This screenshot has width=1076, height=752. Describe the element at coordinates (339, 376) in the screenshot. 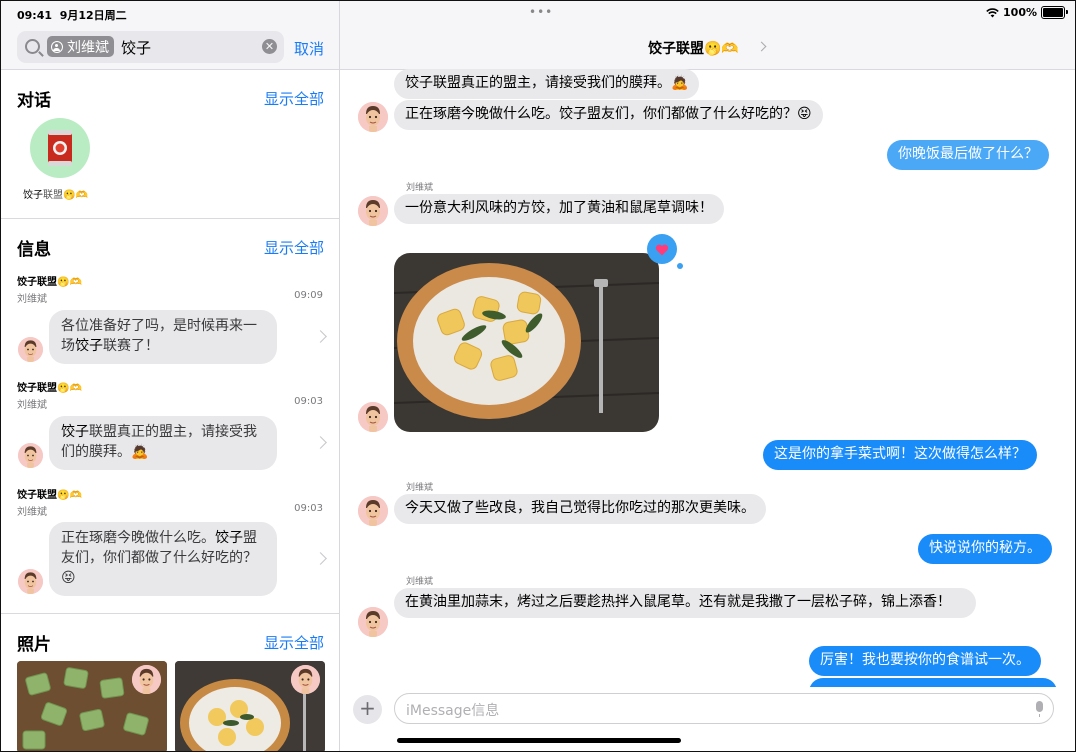

I see `pane-divider` at that location.